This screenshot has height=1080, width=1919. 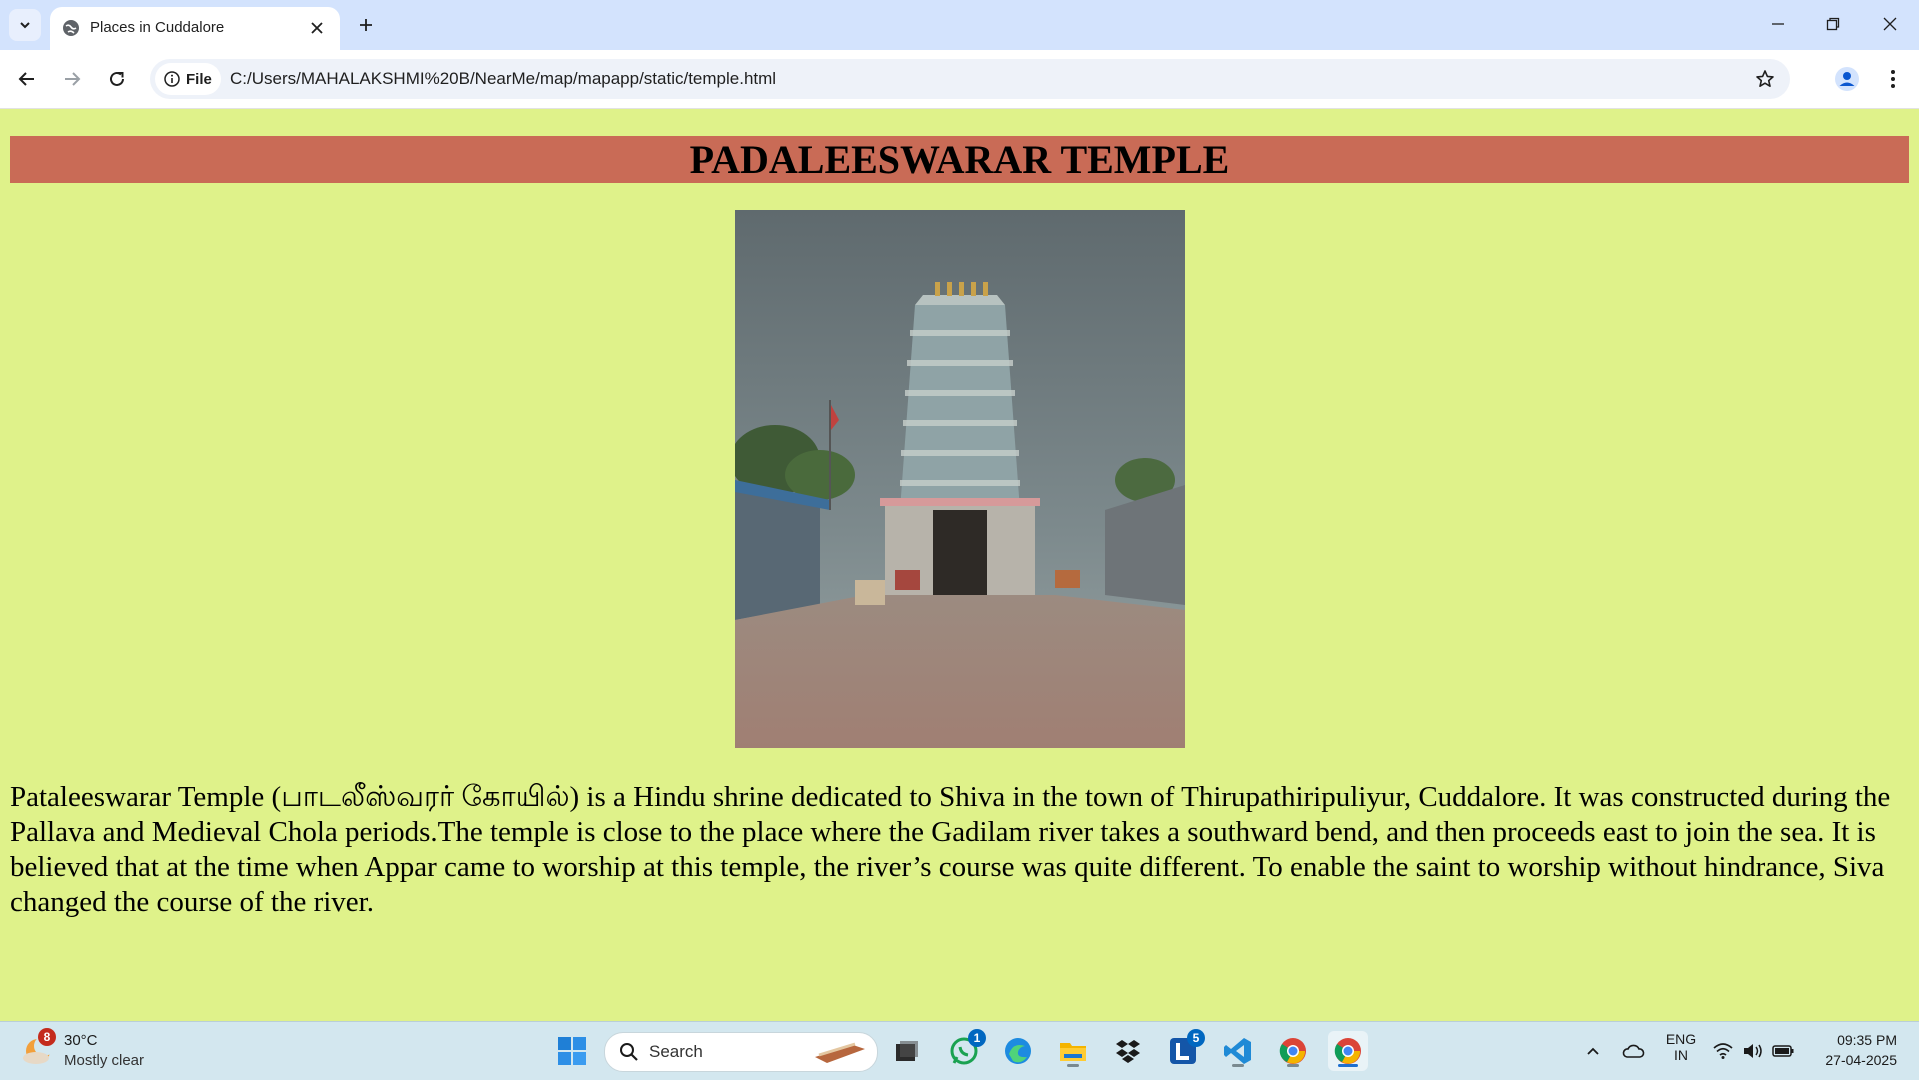 I want to click on edge-icon, so click(x=1018, y=1051).